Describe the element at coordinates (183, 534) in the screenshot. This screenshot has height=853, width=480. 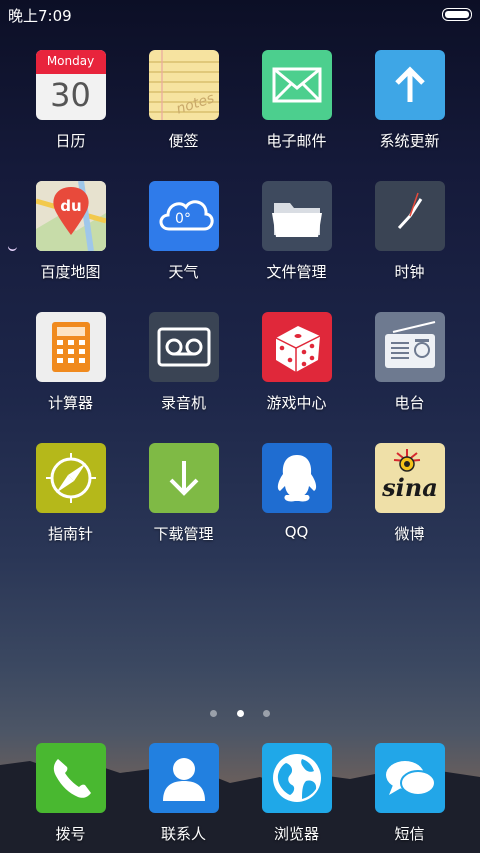
I see `app-label: 下载管理` at that location.